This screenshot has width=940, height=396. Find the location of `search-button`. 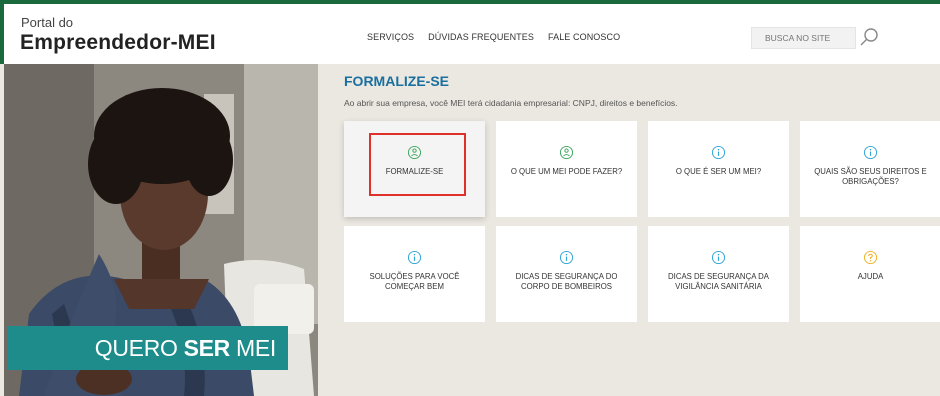

search-button is located at coordinates (869, 38).